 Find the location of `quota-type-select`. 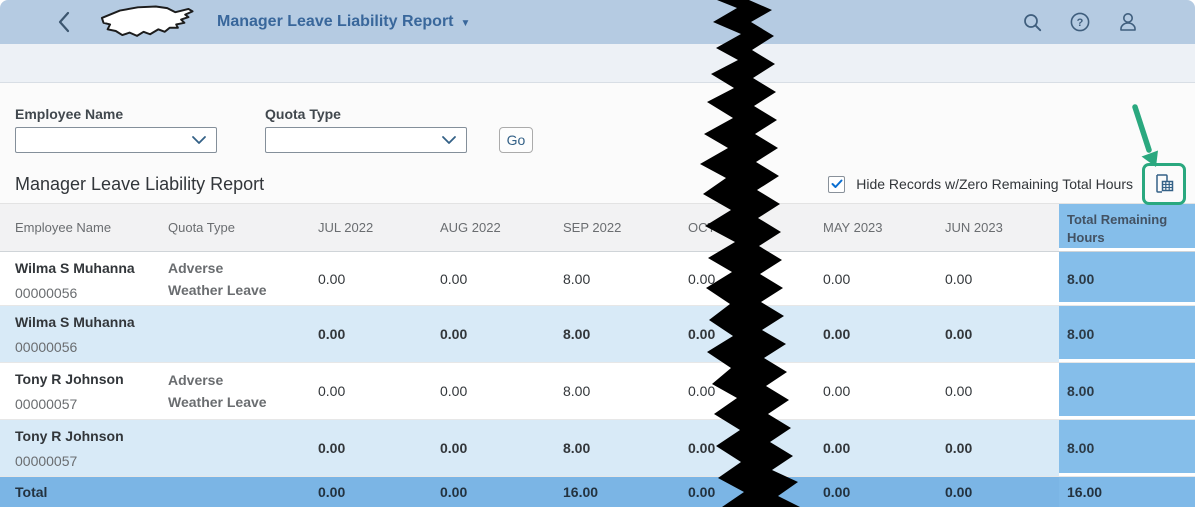

quota-type-select is located at coordinates (366, 140).